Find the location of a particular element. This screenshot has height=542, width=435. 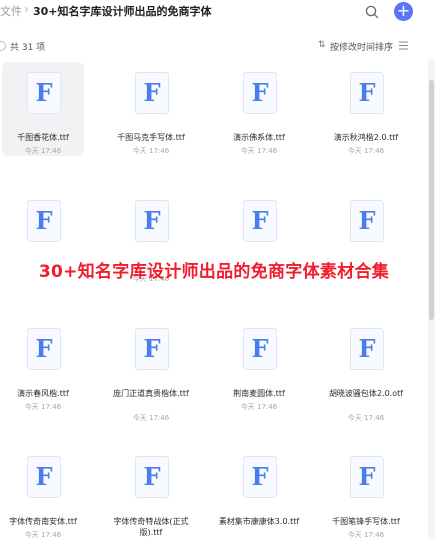

file-item: F 千图笔锋手写体.ttf 今天 17:46 is located at coordinates (366, 492).